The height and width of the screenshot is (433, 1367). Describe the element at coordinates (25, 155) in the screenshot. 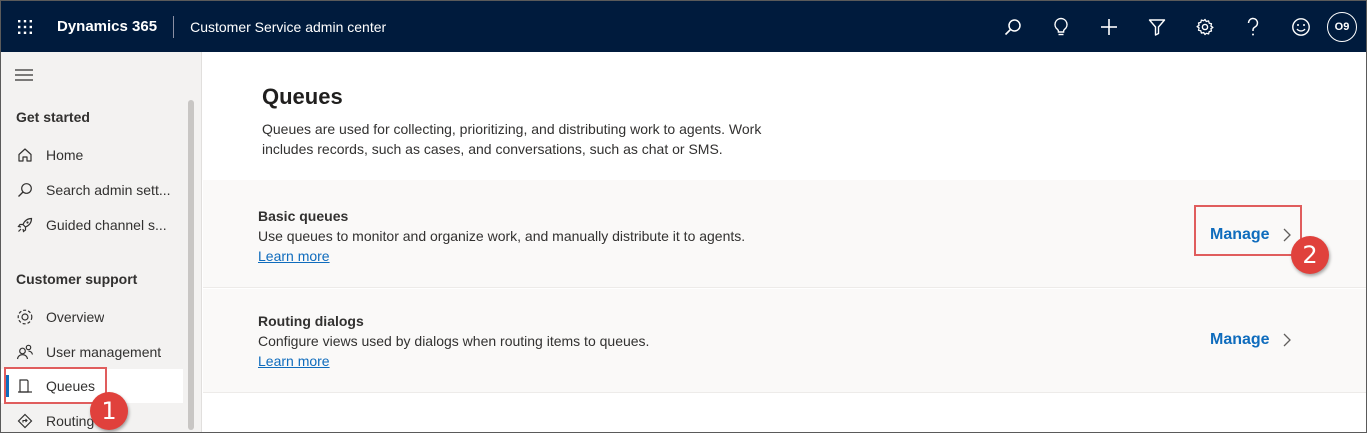

I see `home-icon` at that location.